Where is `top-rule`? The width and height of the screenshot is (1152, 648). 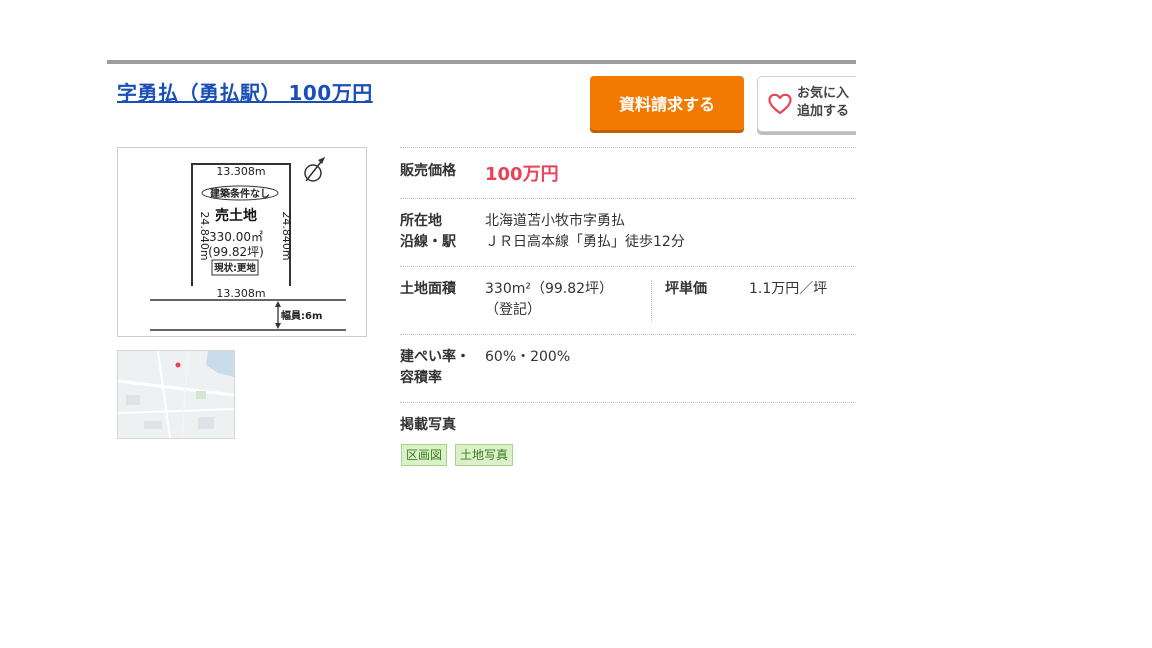 top-rule is located at coordinates (481, 62).